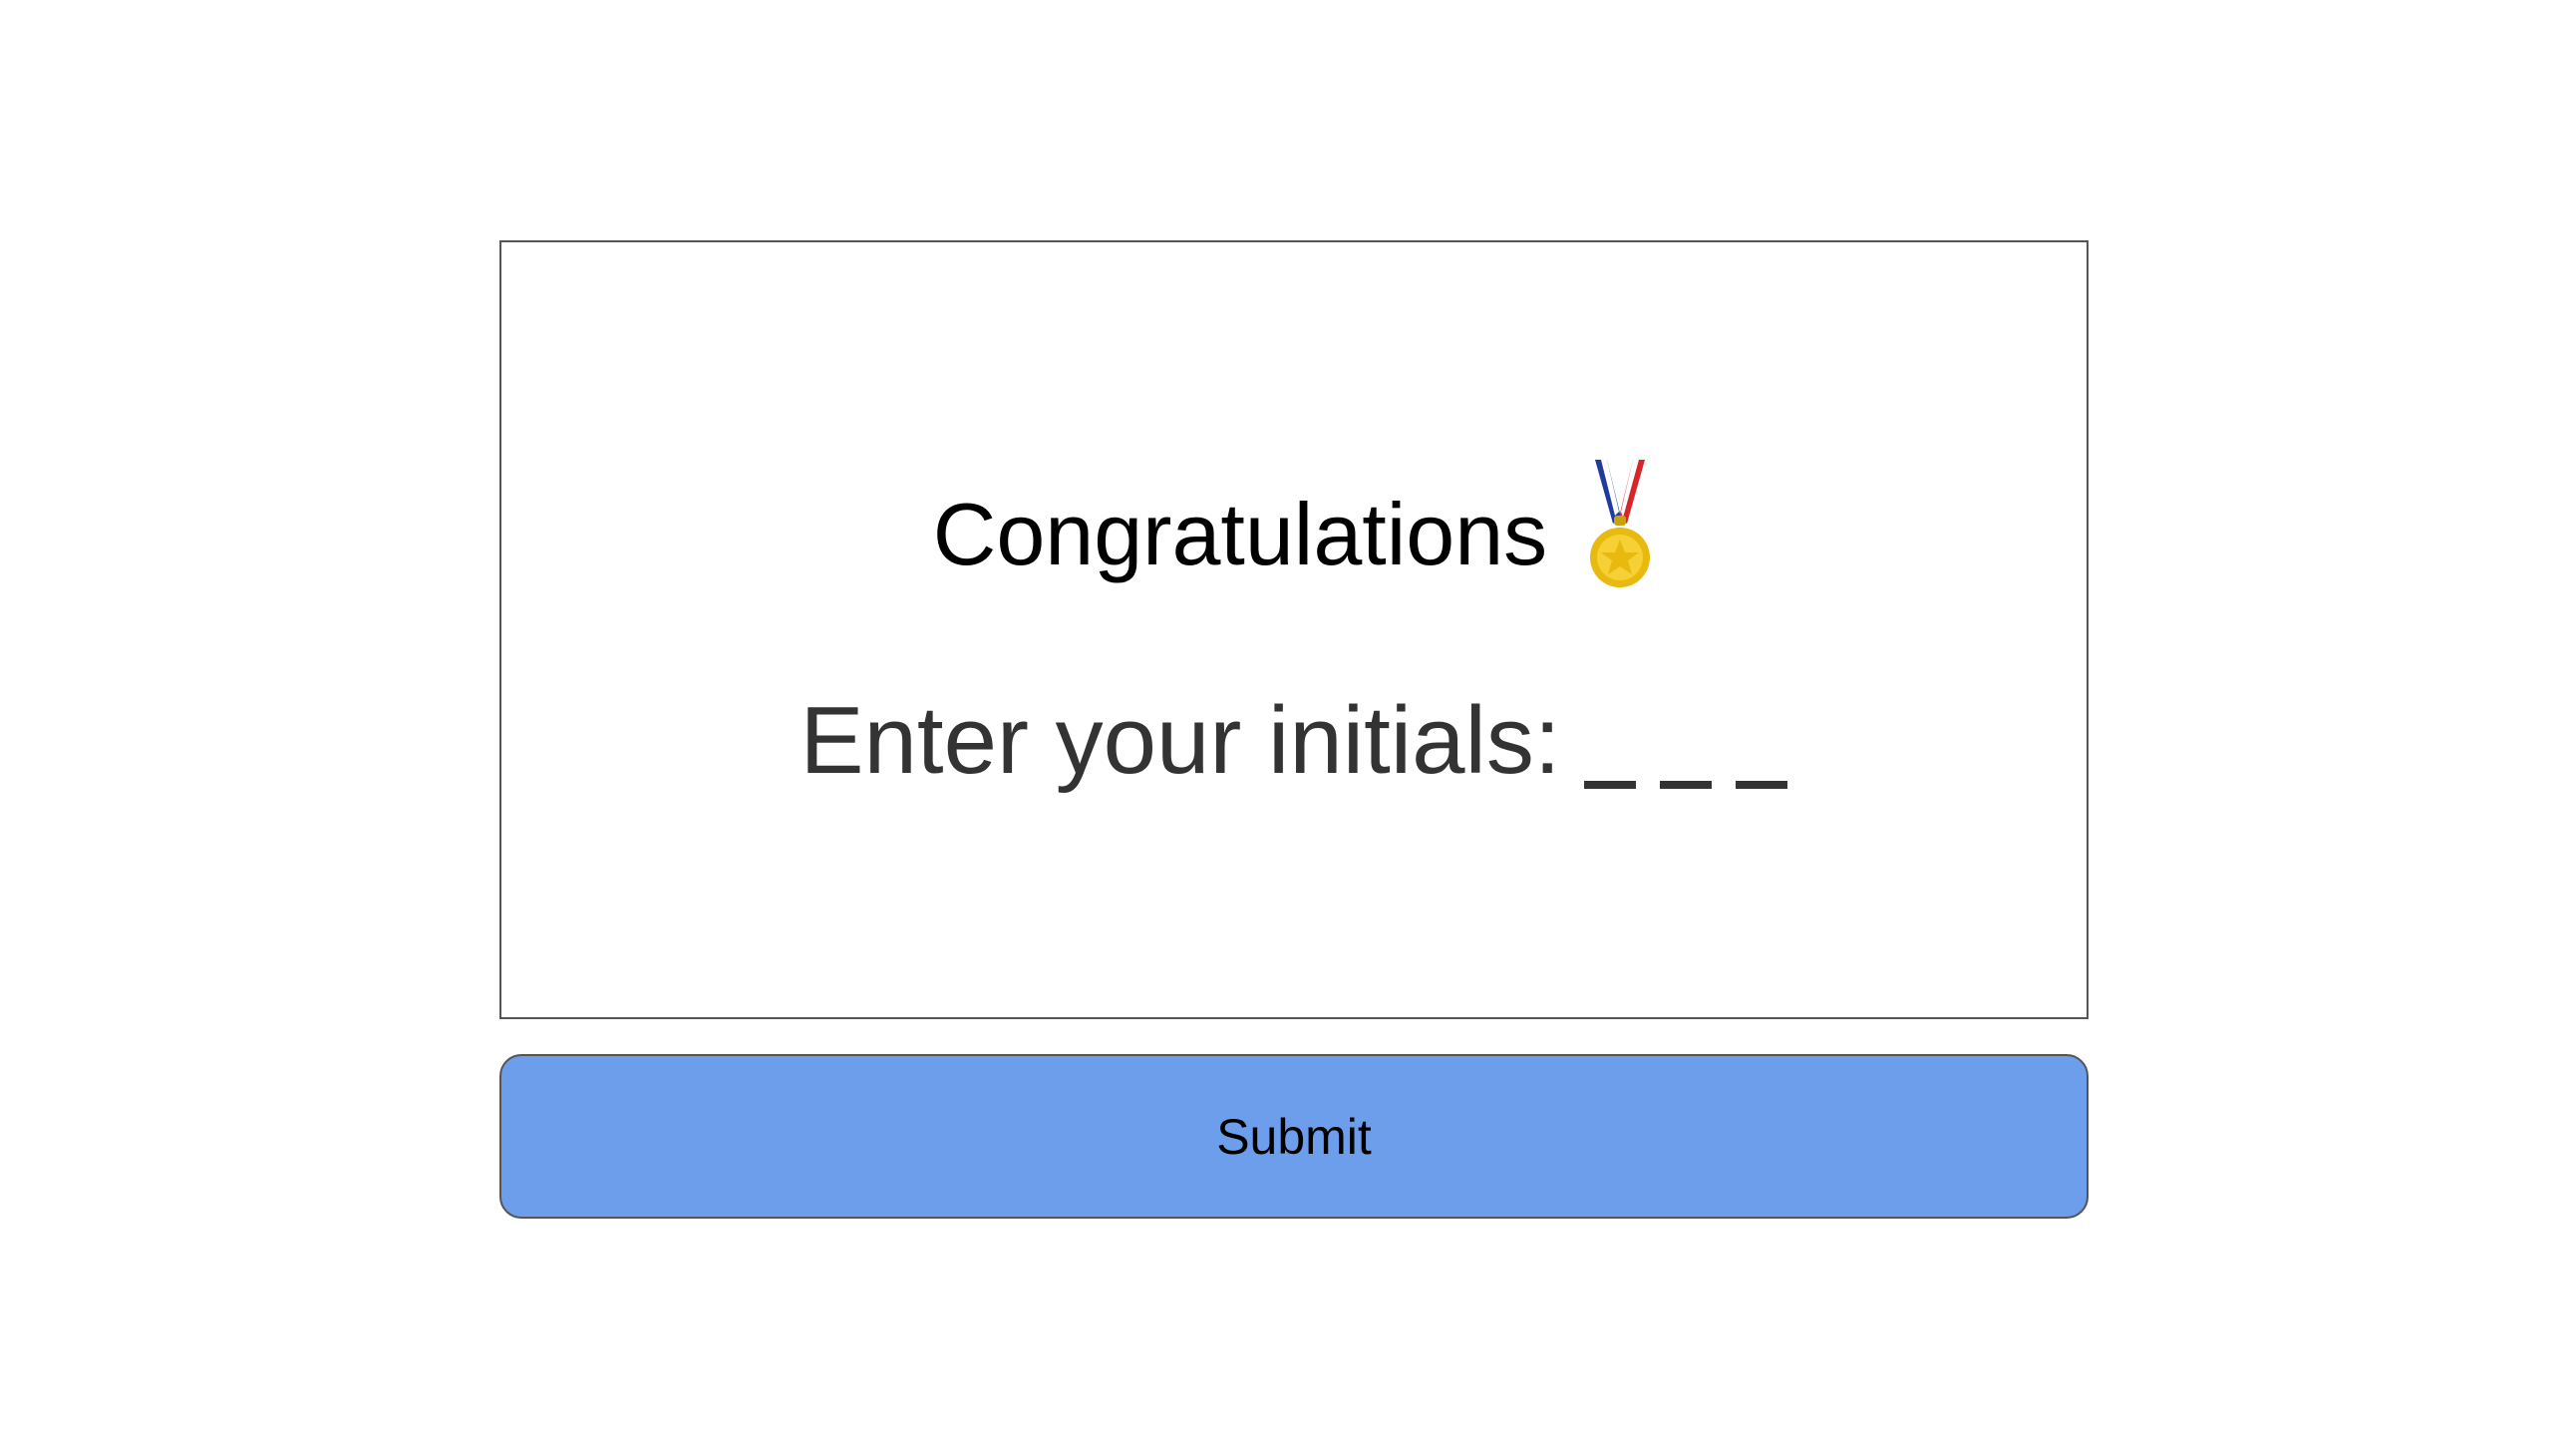 The width and height of the screenshot is (2576, 1448). I want to click on submit-button: Submit, so click(1294, 1136).